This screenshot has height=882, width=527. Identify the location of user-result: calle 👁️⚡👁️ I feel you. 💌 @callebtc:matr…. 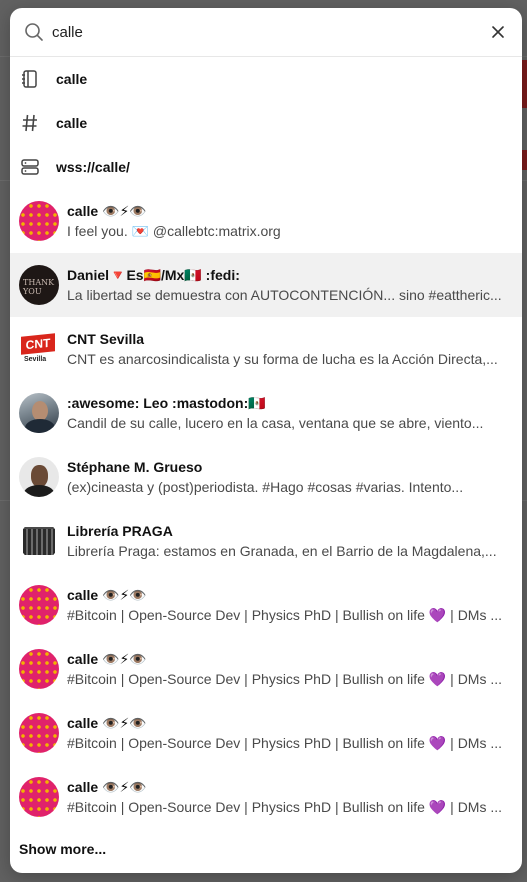
(266, 221).